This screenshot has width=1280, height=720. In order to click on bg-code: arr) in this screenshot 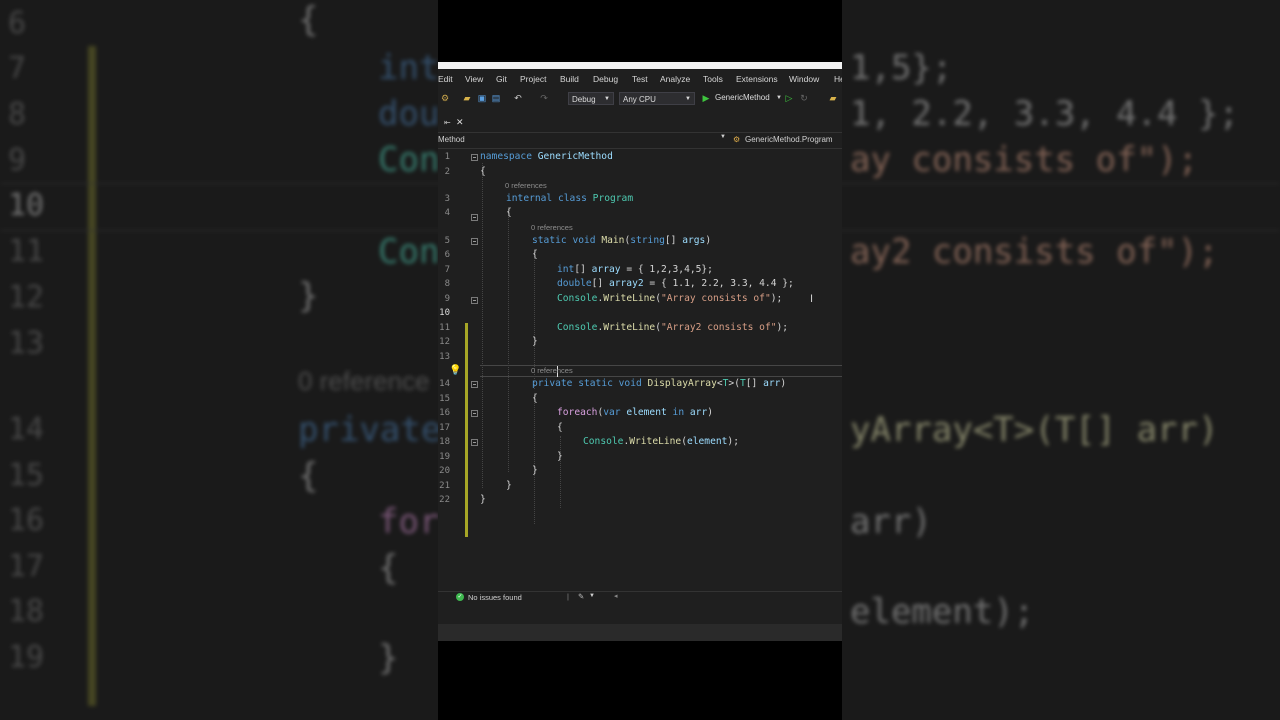, I will do `click(891, 522)`.